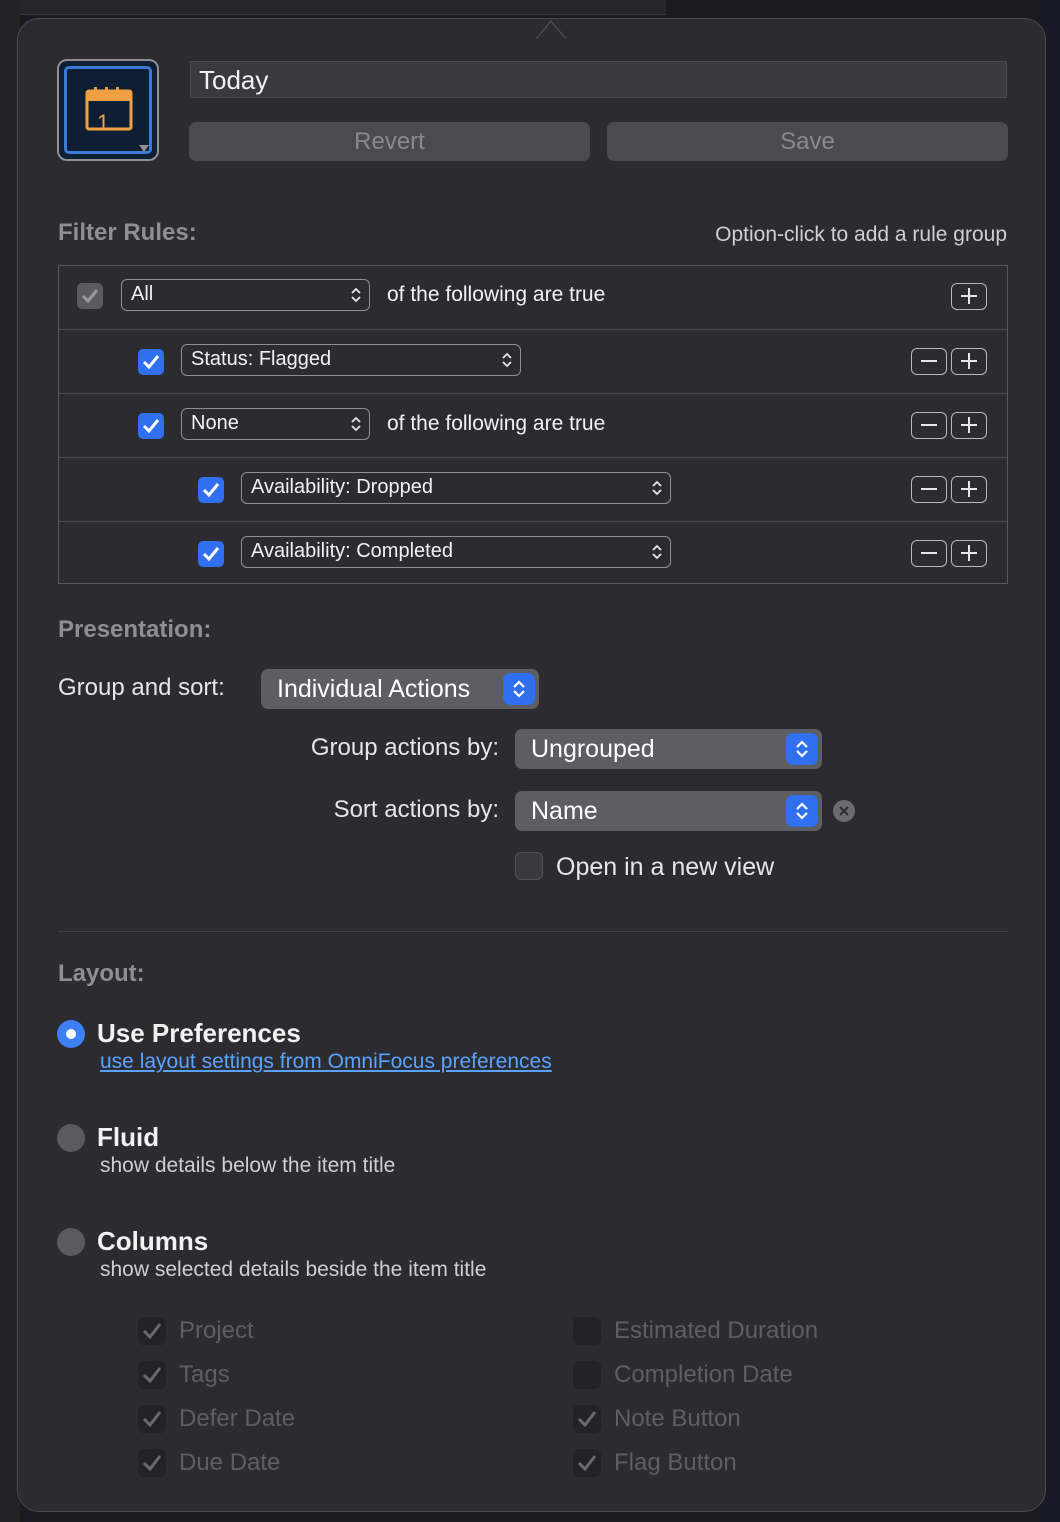 Image resolution: width=1060 pixels, height=1522 pixels. I want to click on column-label-note-button: Note Button, so click(677, 1418).